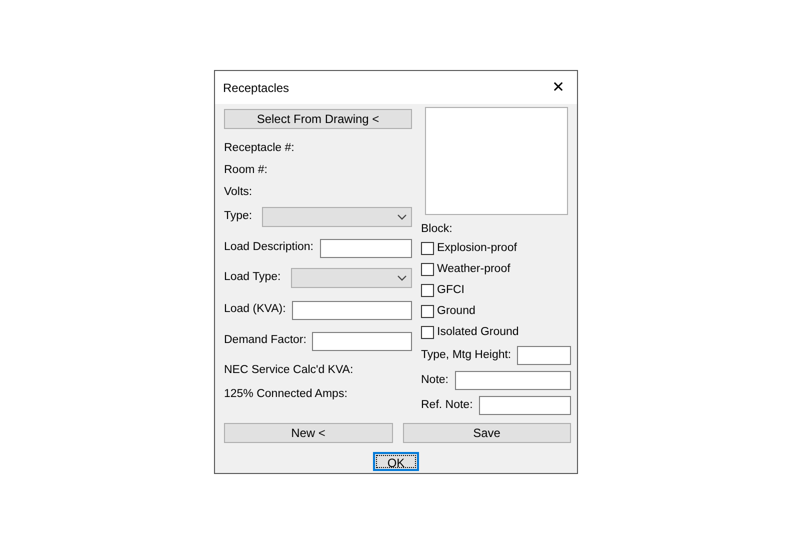 The height and width of the screenshot is (545, 792). I want to click on checkbox-label: GFCI, so click(450, 290).